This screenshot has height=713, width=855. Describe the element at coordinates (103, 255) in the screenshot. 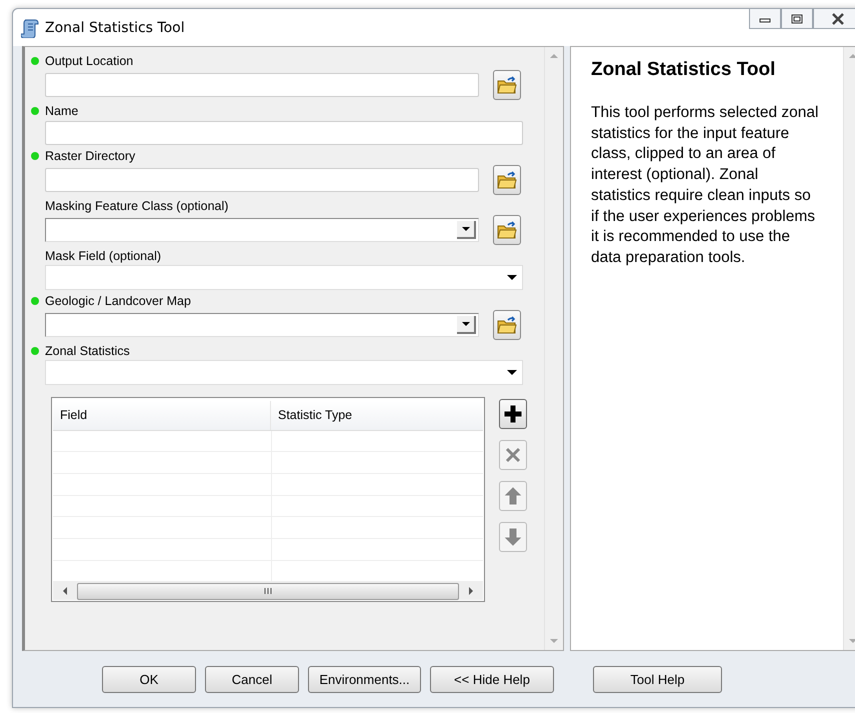

I see `parameter-label: Mask Field (optional)` at that location.